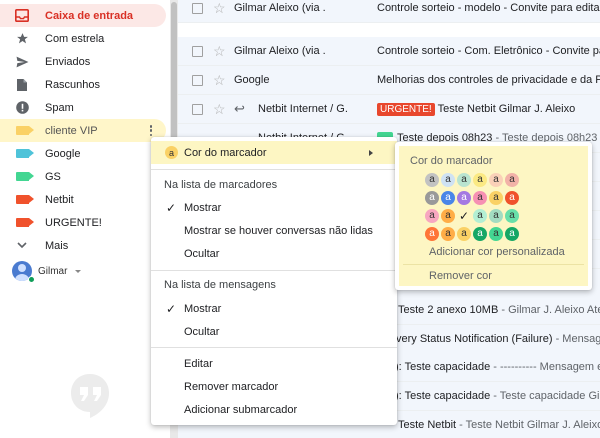  What do you see at coordinates (474, 339) in the screenshot?
I see `email-subject: very Status Notification (Failure)` at bounding box center [474, 339].